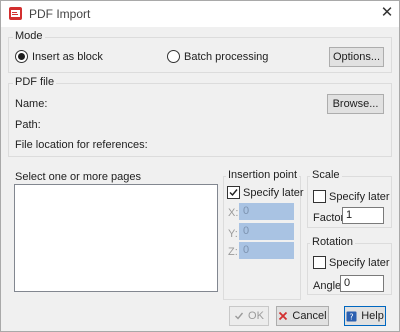 This screenshot has width=400, height=332. I want to click on angle-field: 0, so click(362, 283).